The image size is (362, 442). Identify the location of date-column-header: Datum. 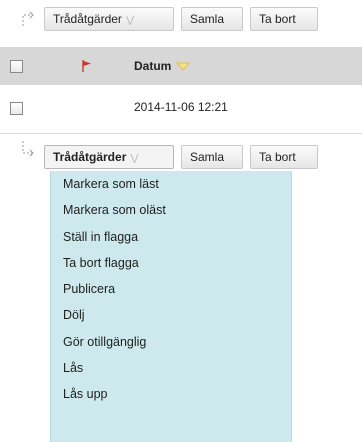
(162, 66).